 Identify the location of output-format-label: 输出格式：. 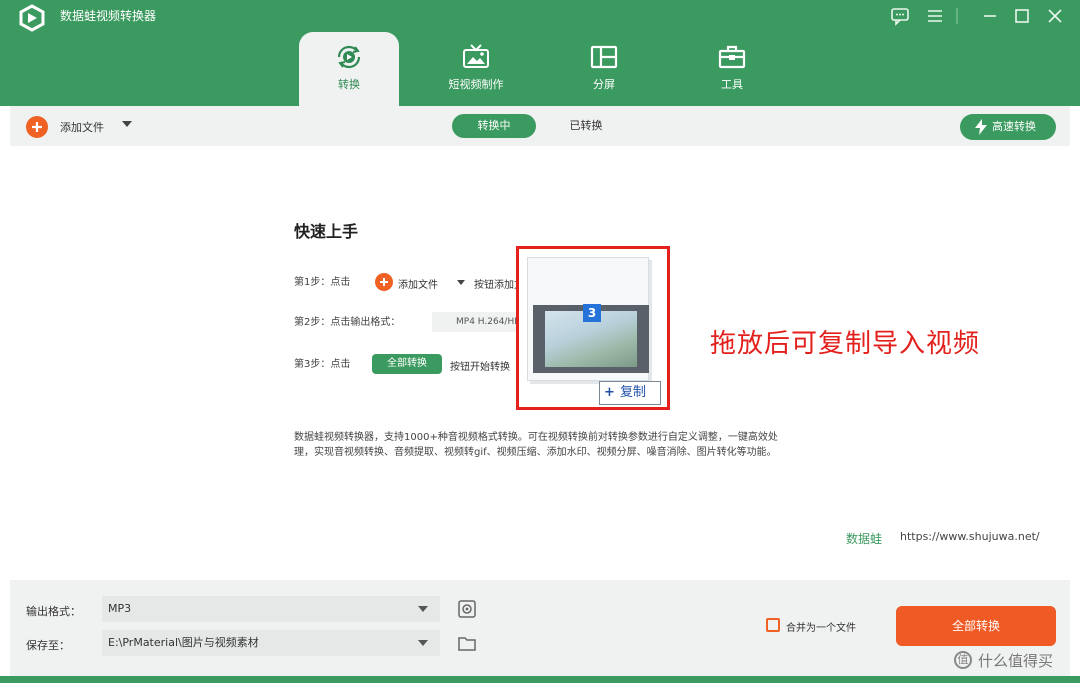
(53, 611).